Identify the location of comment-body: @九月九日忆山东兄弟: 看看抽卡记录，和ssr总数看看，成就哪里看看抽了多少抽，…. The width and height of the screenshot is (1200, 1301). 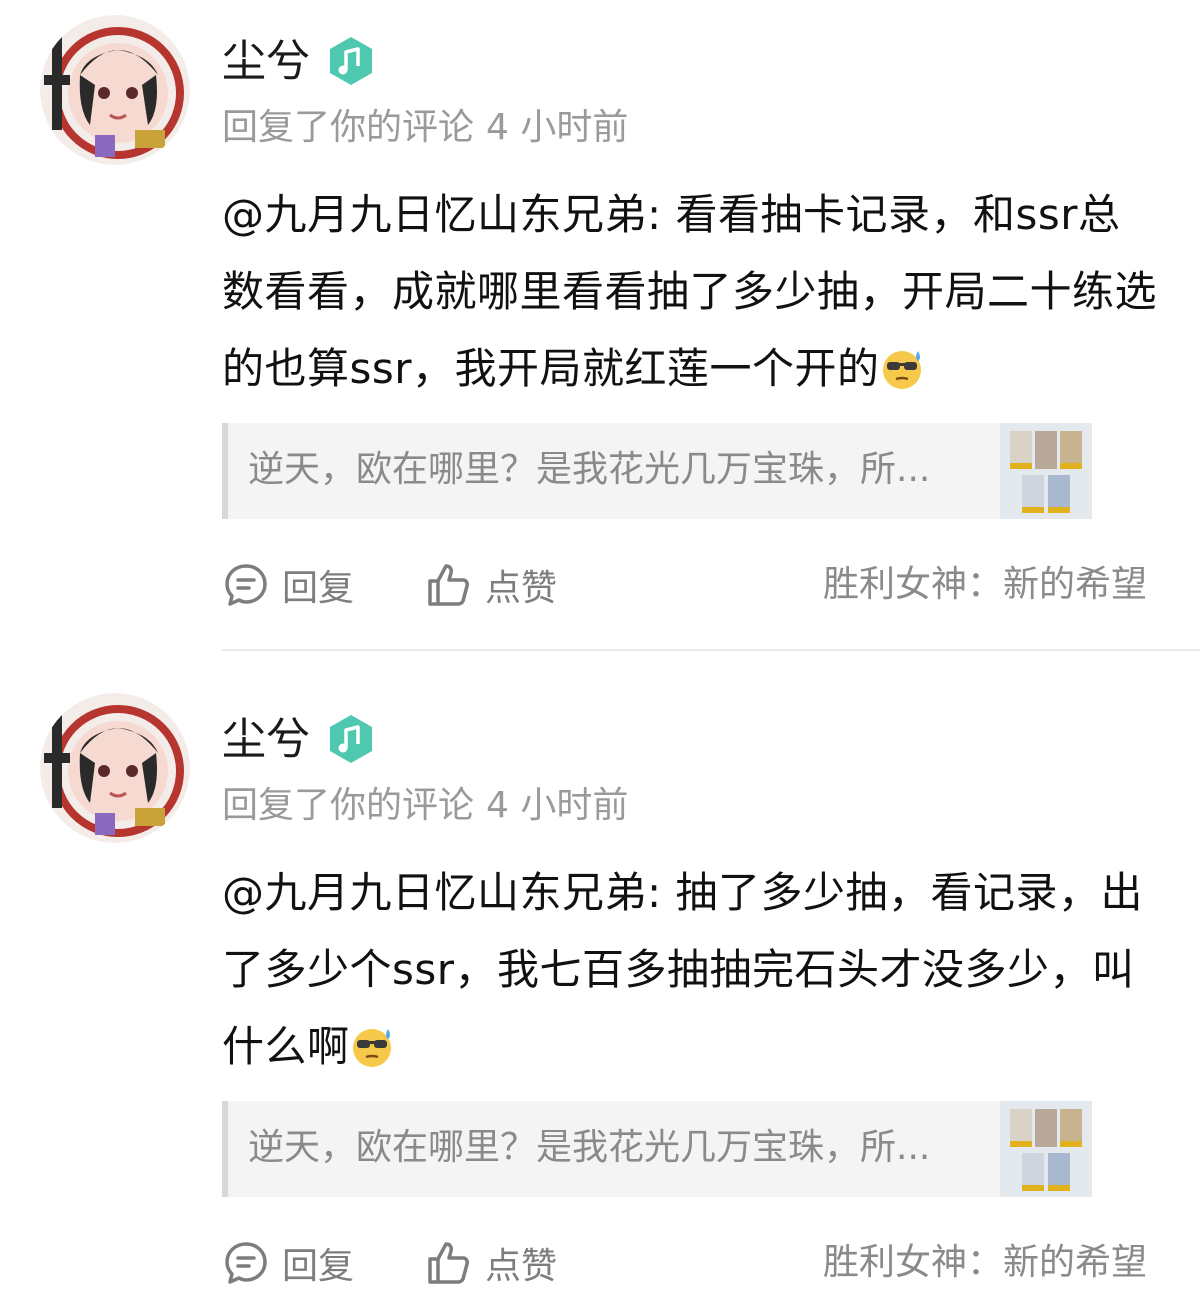
(689, 291).